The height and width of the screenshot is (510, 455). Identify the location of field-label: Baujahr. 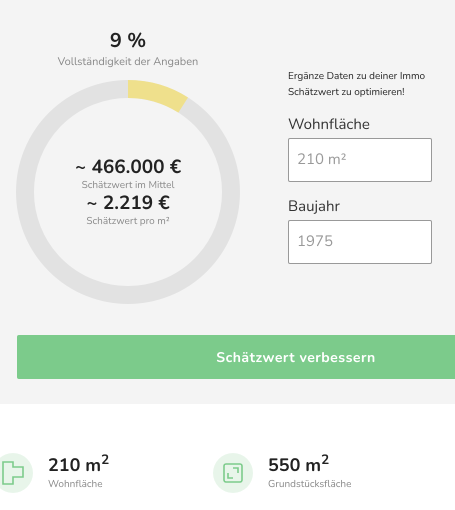
(314, 207).